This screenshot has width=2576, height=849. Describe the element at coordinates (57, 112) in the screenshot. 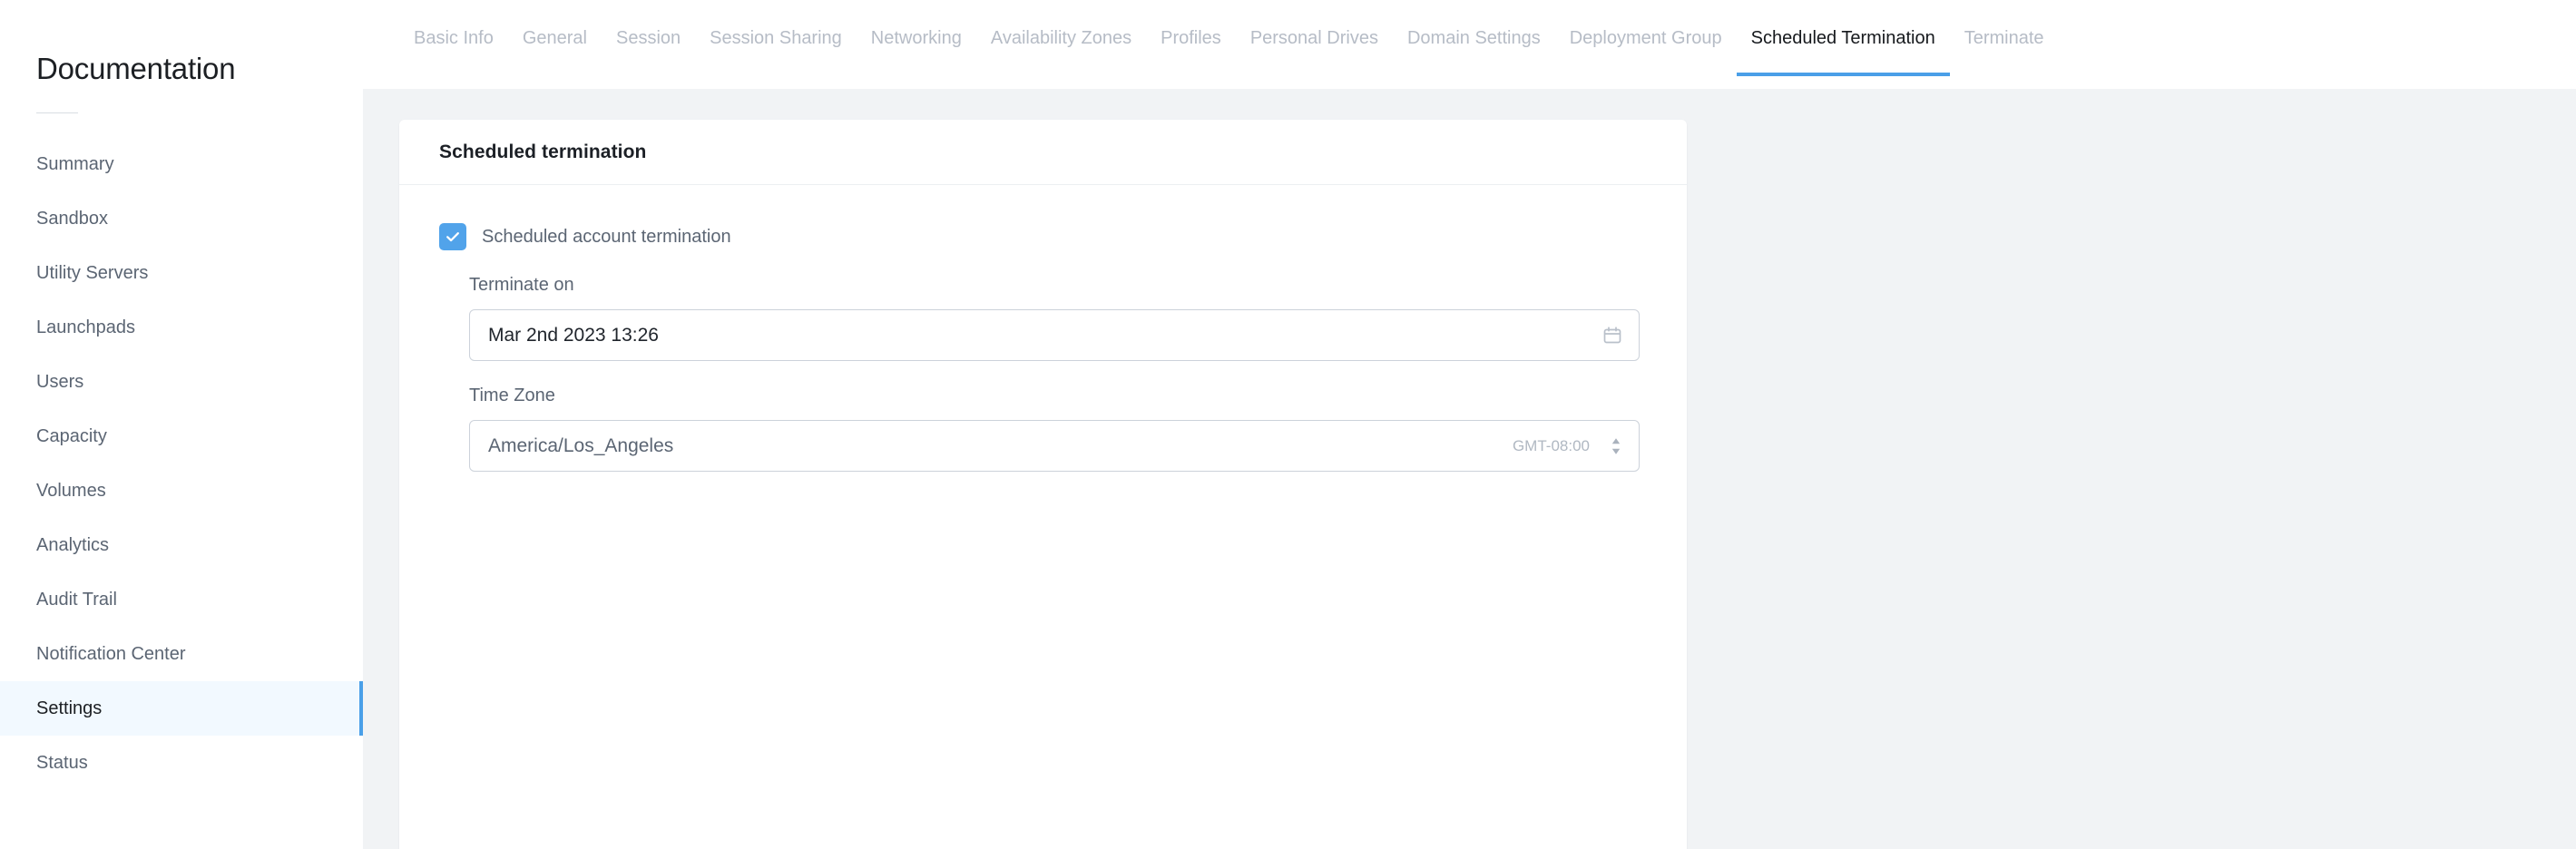

I see `sidebar-divider` at that location.